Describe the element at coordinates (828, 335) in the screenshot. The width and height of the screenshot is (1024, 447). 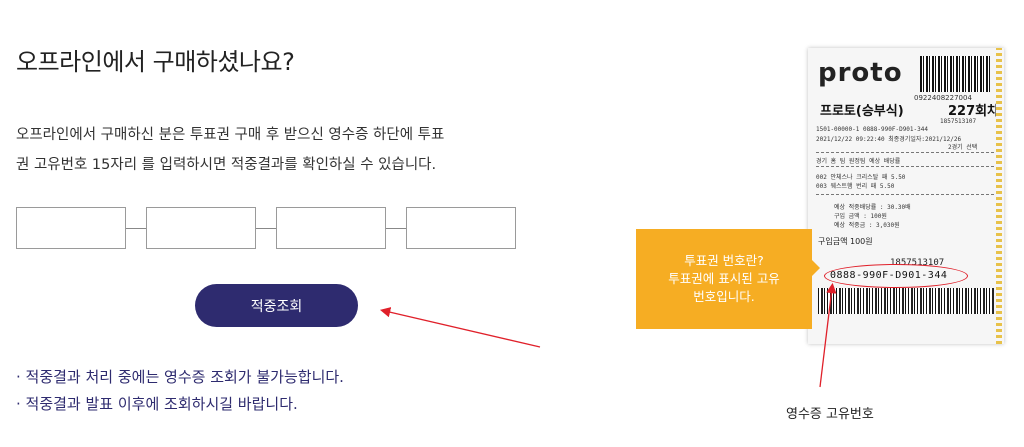
I see `arrow-to-unique-id` at that location.